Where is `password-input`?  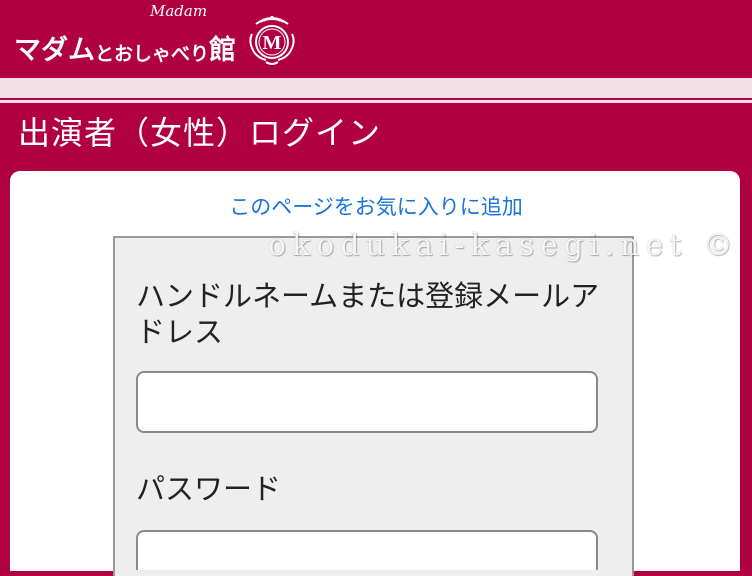
password-input is located at coordinates (367, 550).